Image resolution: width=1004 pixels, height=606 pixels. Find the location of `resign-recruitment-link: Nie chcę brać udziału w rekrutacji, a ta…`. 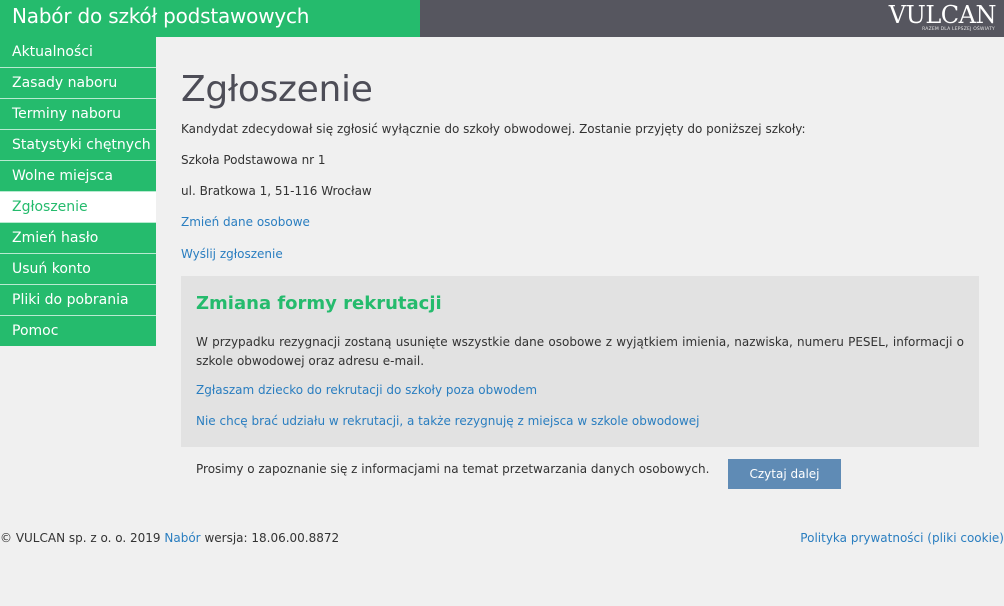

resign-recruitment-link: Nie chcę brać udziału w rekrutacji, a ta… is located at coordinates (448, 421).